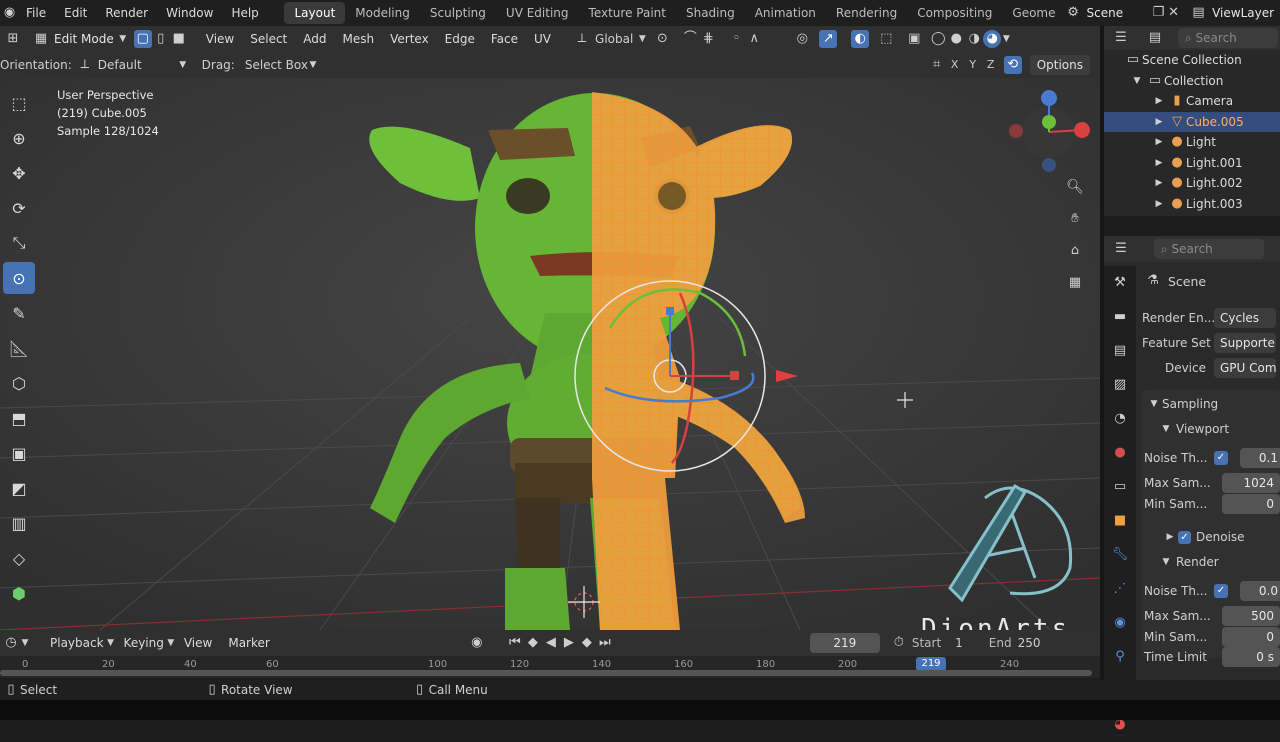 This screenshot has height=742, width=1280. Describe the element at coordinates (19, 173) in the screenshot. I see `move-tool-icon: ✥` at that location.